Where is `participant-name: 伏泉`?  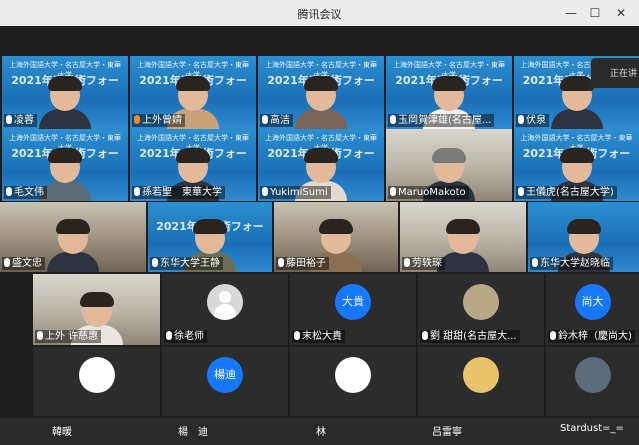
participant-name: 伏泉 is located at coordinates (532, 120).